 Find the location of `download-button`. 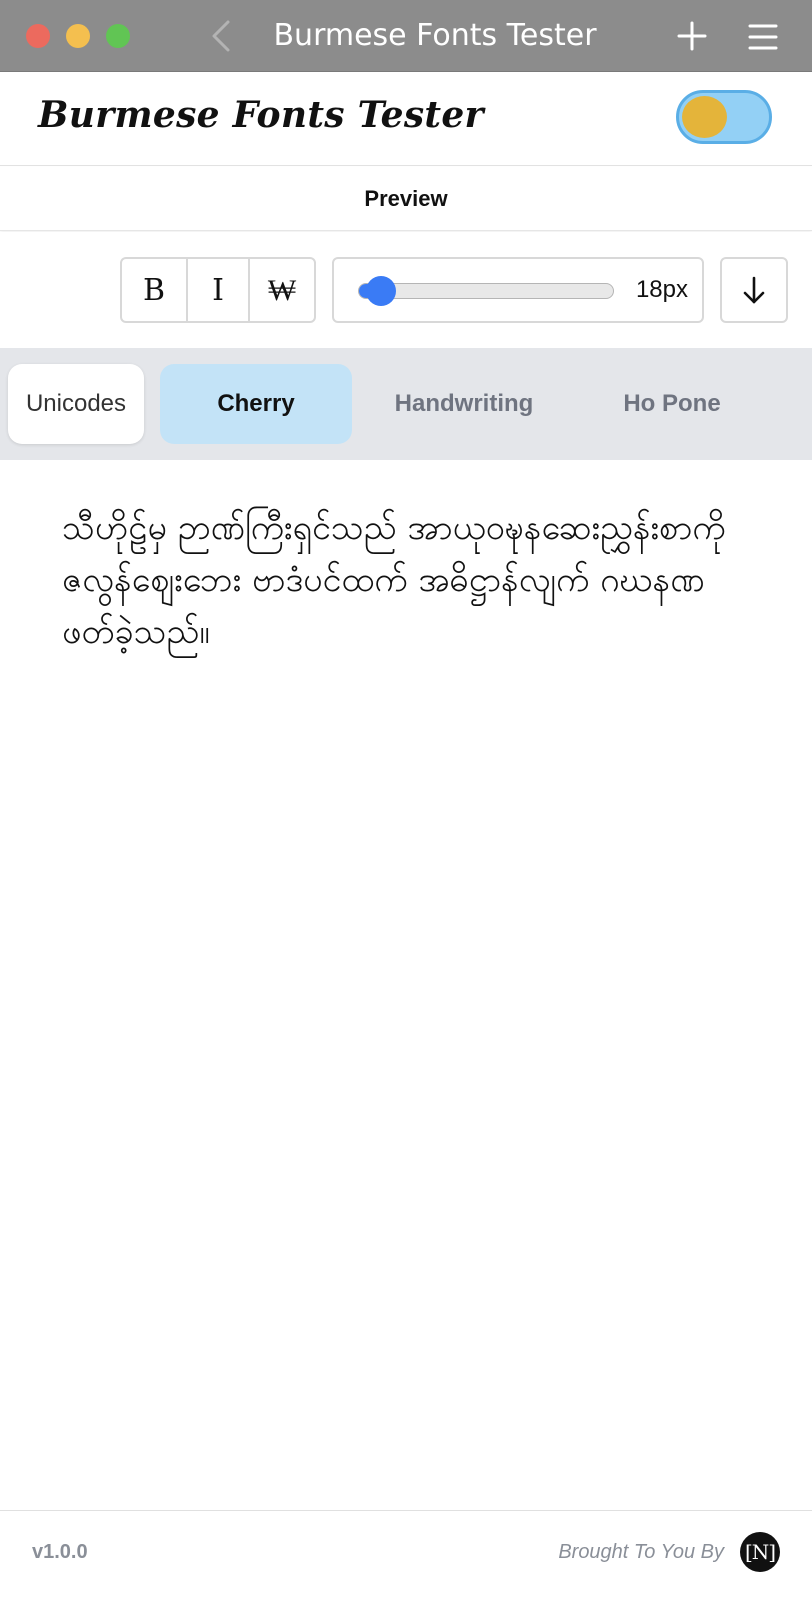

download-button is located at coordinates (754, 290).